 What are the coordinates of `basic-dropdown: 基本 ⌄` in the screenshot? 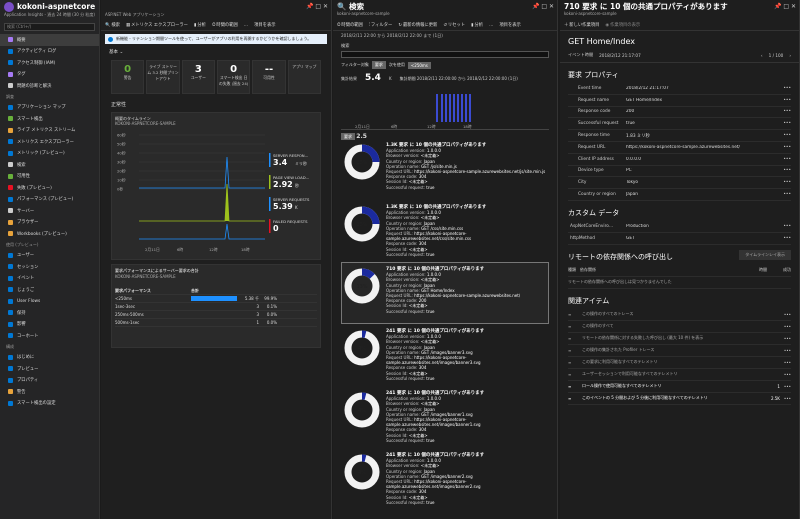 It's located at (216, 52).